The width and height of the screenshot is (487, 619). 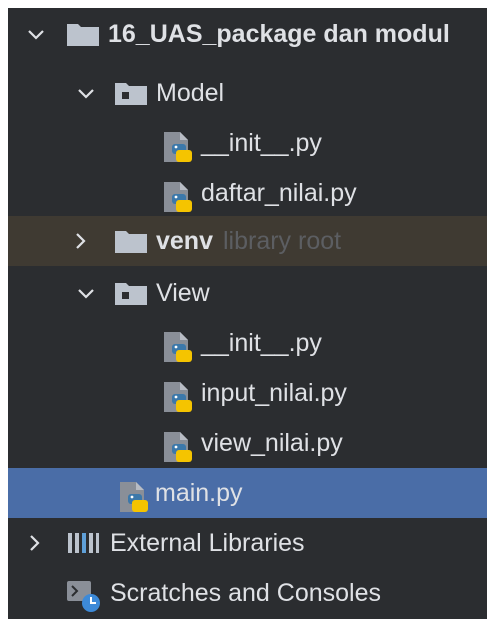 What do you see at coordinates (279, 34) in the screenshot?
I see `tree-label-root: 16_UAS_package dan modul` at bounding box center [279, 34].